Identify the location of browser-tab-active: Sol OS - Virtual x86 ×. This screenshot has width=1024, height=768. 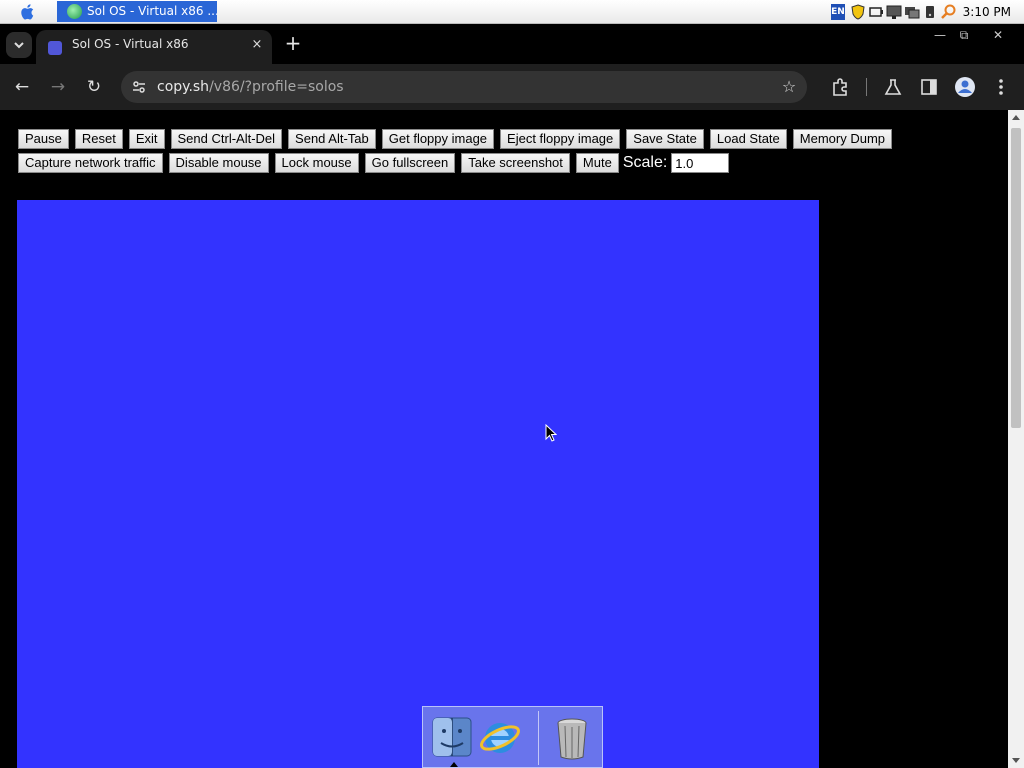
(154, 47).